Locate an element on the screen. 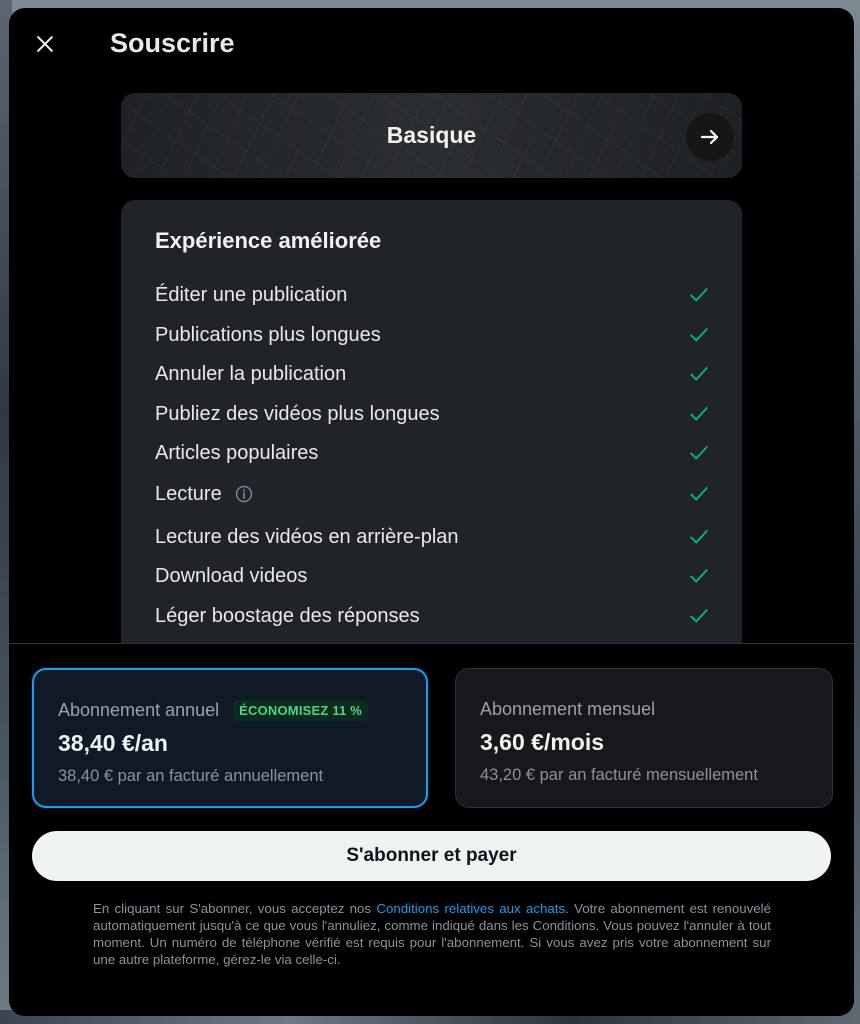  dialog-header: Souscrire is located at coordinates (431, 45).